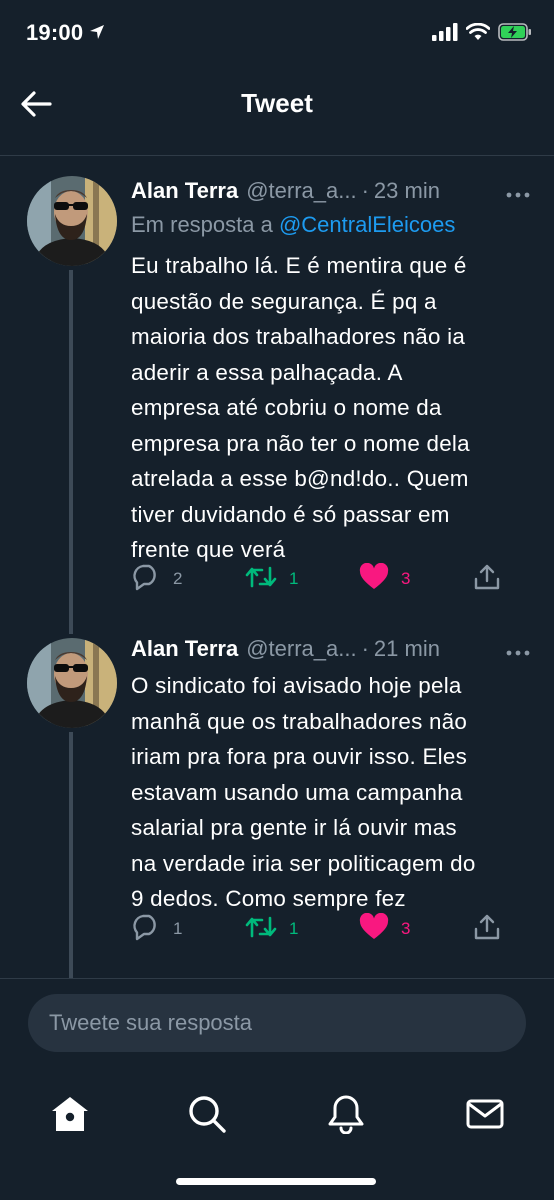 Image resolution: width=554 pixels, height=1200 pixels. I want to click on search-icon, so click(207, 1116).